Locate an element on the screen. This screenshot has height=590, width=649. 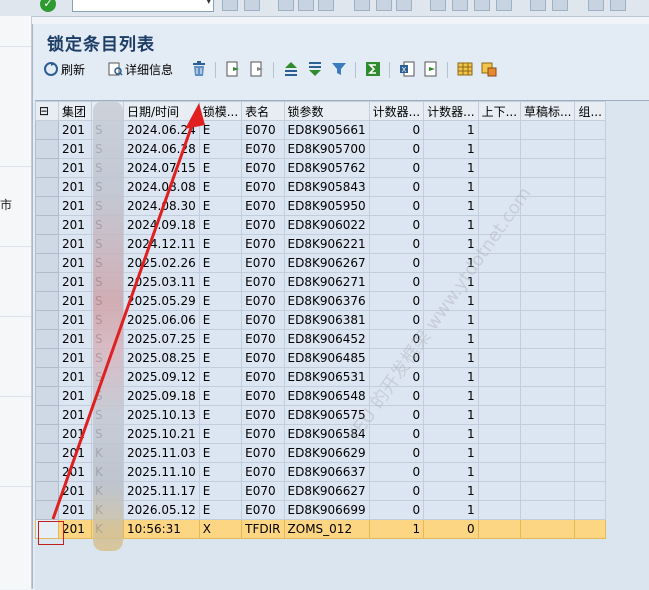
next-page-icon is located at coordinates (482, 5).